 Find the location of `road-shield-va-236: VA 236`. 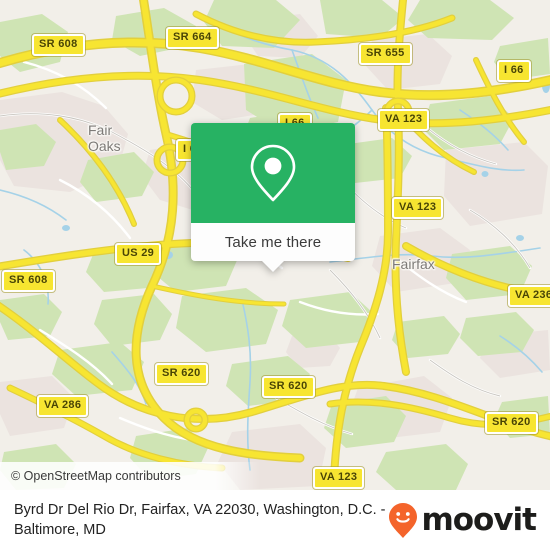

road-shield-va-236: VA 236 is located at coordinates (529, 296).